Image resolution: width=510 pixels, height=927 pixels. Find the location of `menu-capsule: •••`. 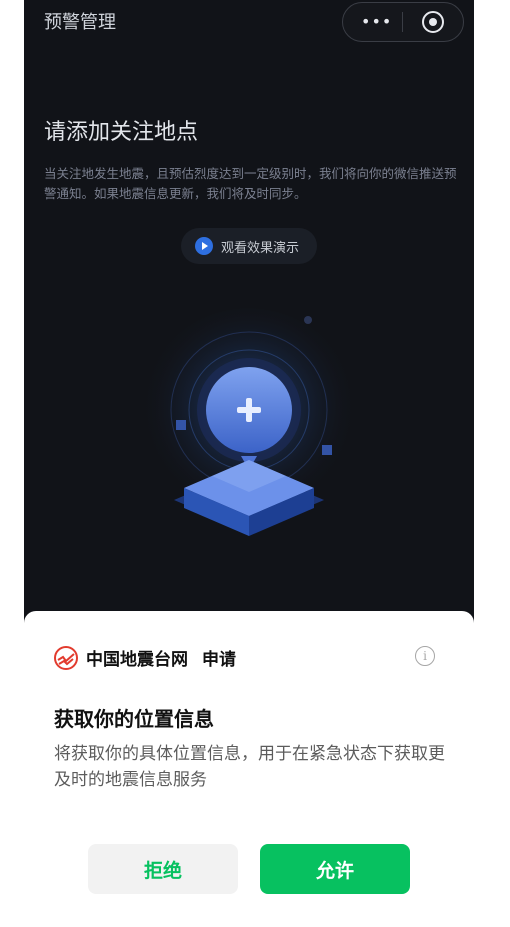

menu-capsule: ••• is located at coordinates (403, 22).